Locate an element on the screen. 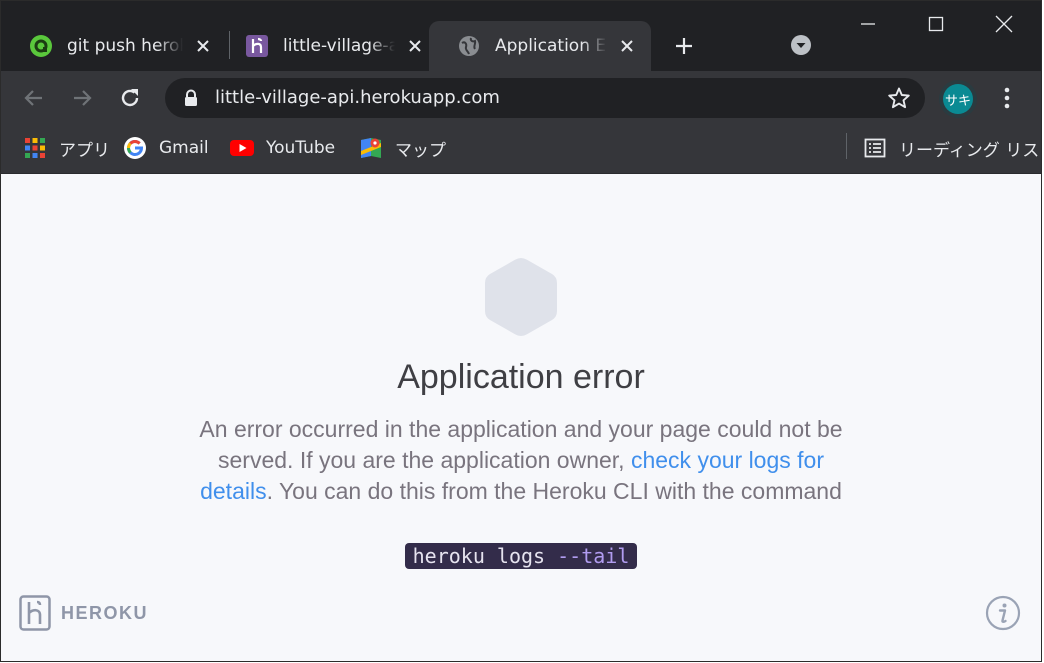  heroku-icon is located at coordinates (257, 46).